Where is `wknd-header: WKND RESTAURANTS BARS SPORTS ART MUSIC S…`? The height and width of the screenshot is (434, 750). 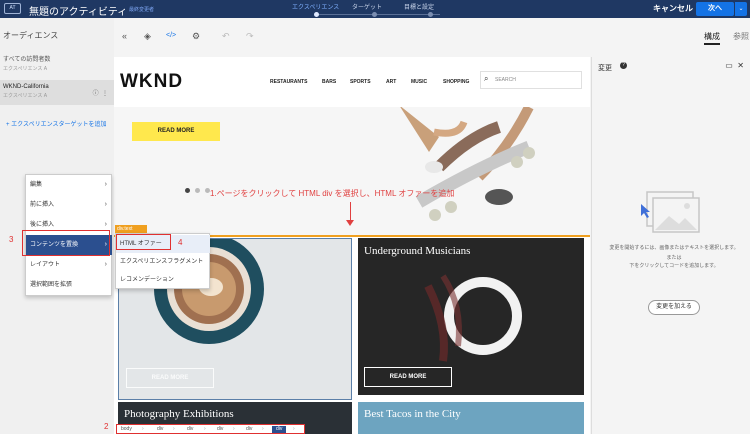
wknd-header: WKND RESTAURANTS BARS SPORTS ART MUSIC S… is located at coordinates (352, 82).